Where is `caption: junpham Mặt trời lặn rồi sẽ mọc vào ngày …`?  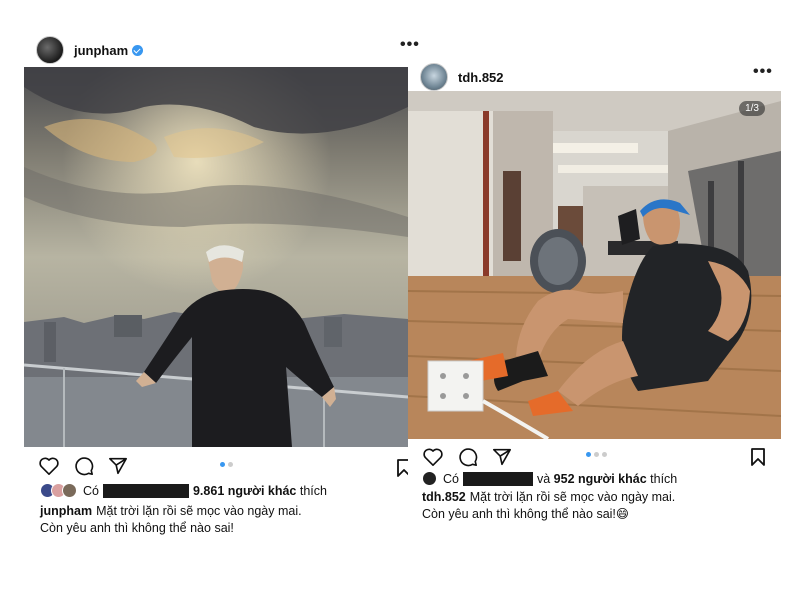
caption: junpham Mặt trời lặn rồi sẽ mọc vào ngày … is located at coordinates (220, 520).